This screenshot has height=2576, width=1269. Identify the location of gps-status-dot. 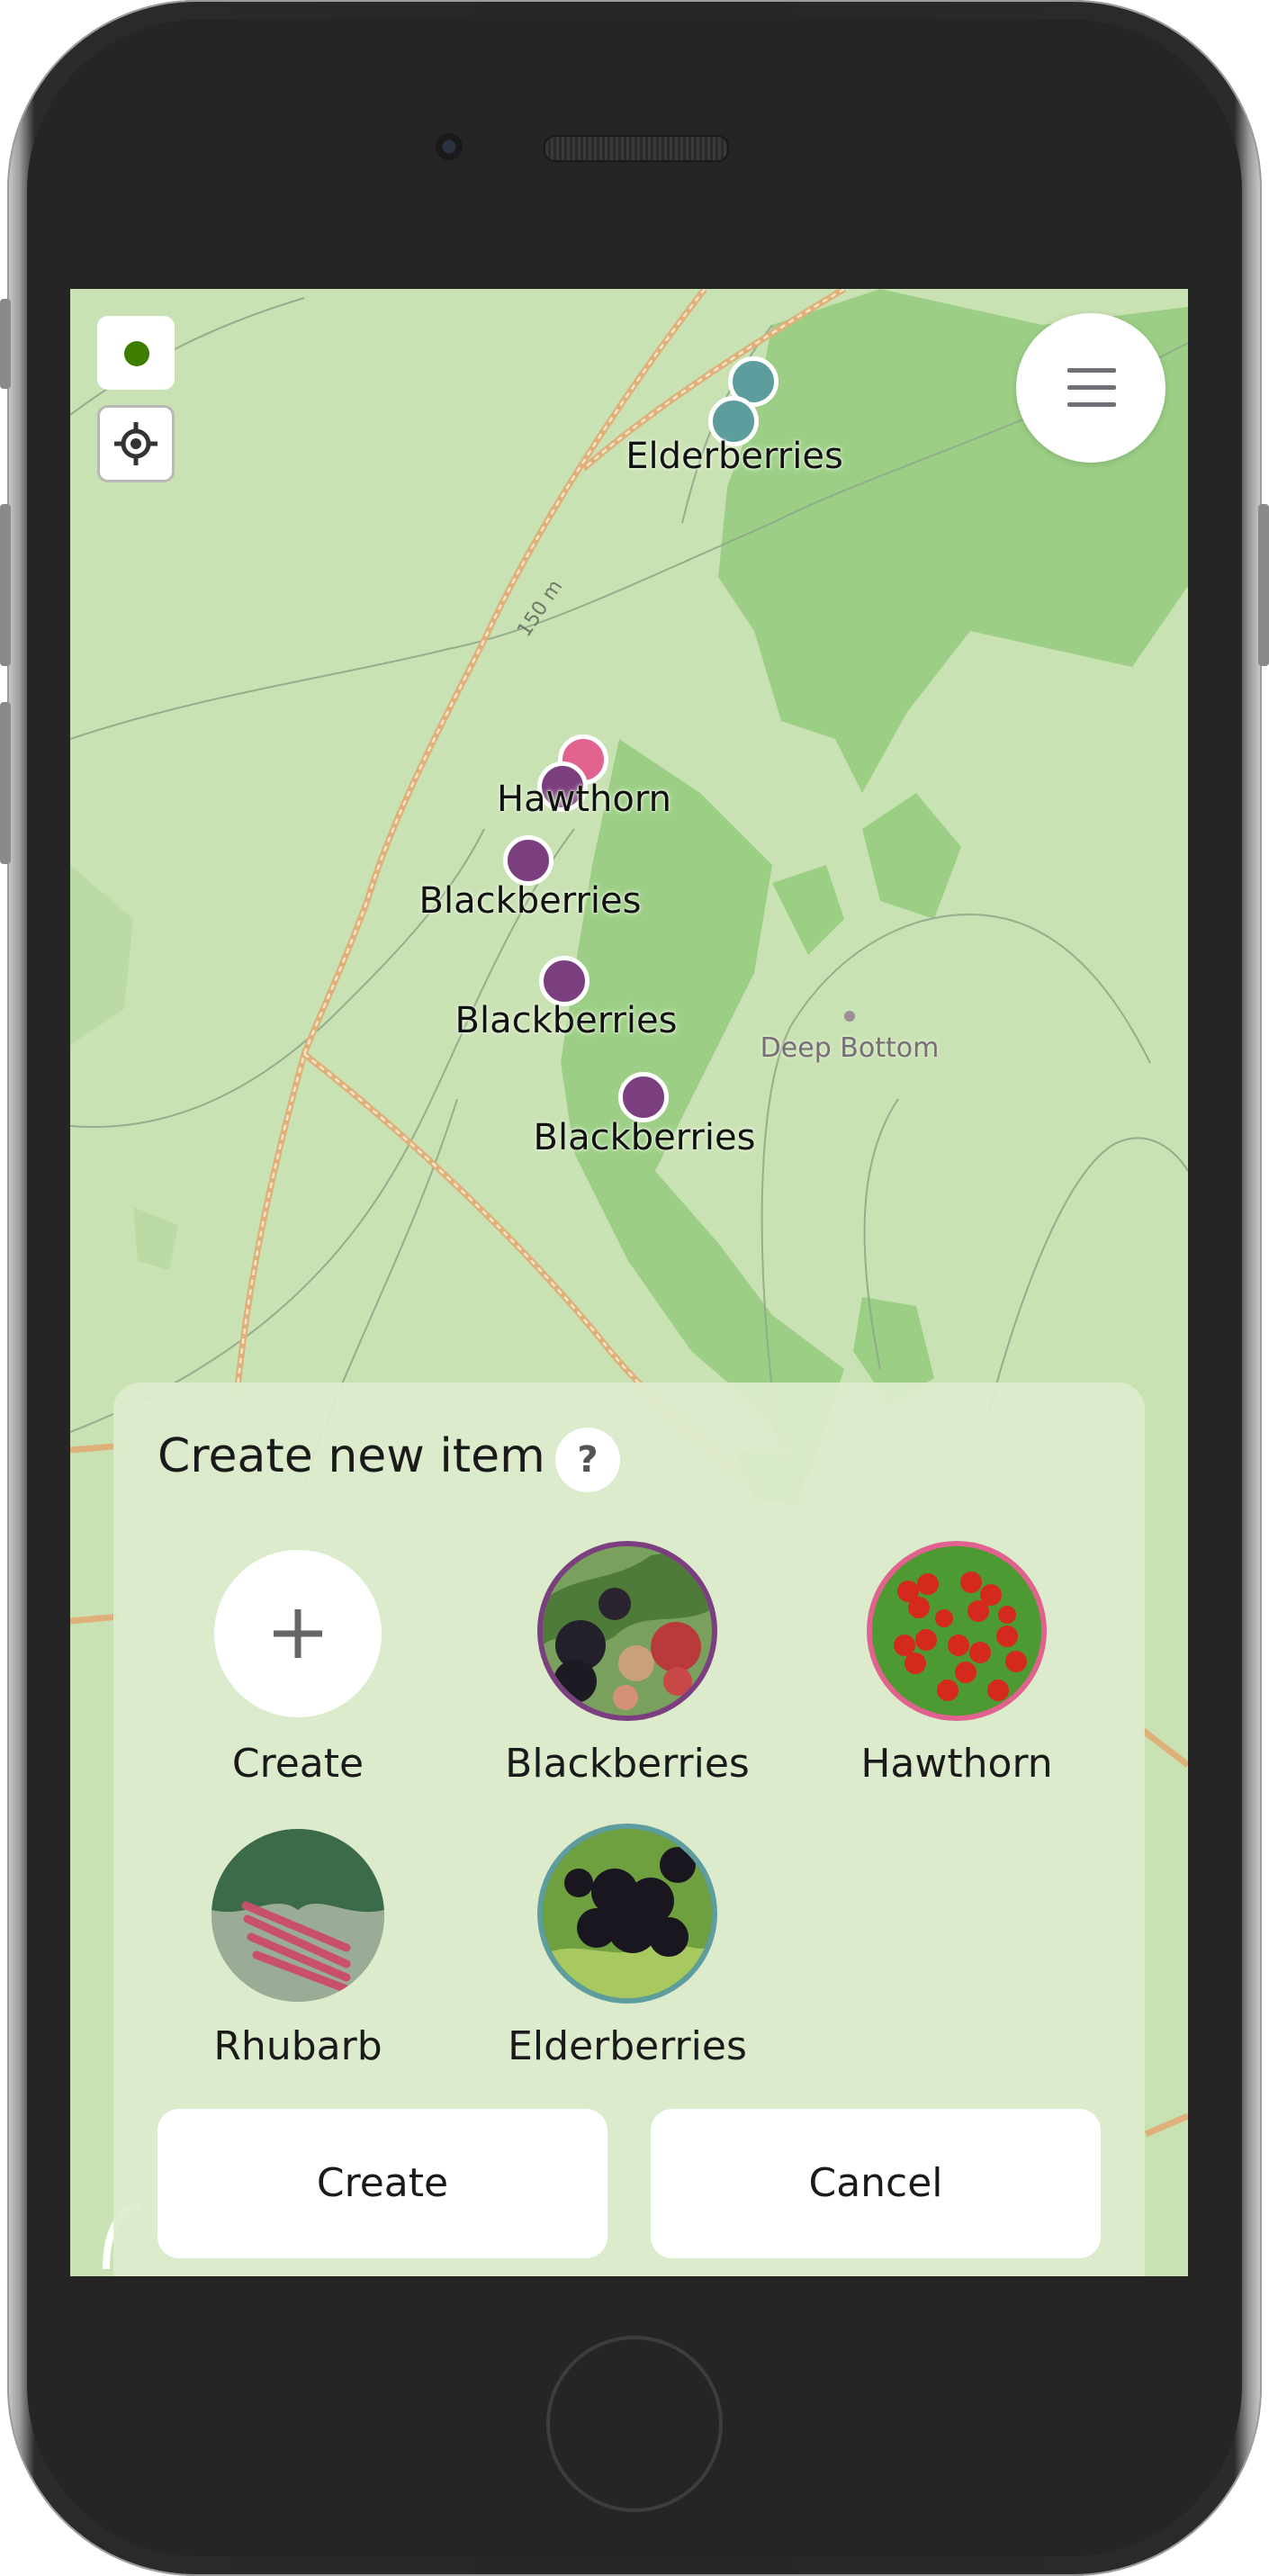
(137, 353).